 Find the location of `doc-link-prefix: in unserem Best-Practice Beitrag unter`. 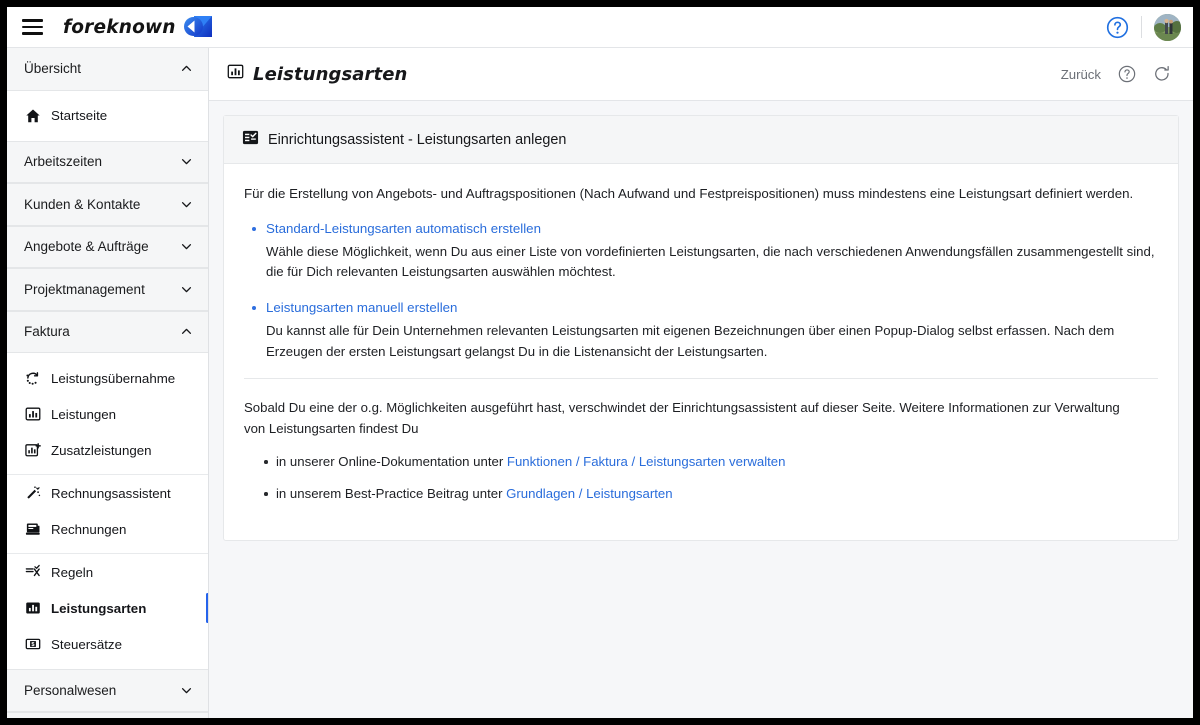

doc-link-prefix: in unserem Best-Practice Beitrag unter is located at coordinates (391, 493).